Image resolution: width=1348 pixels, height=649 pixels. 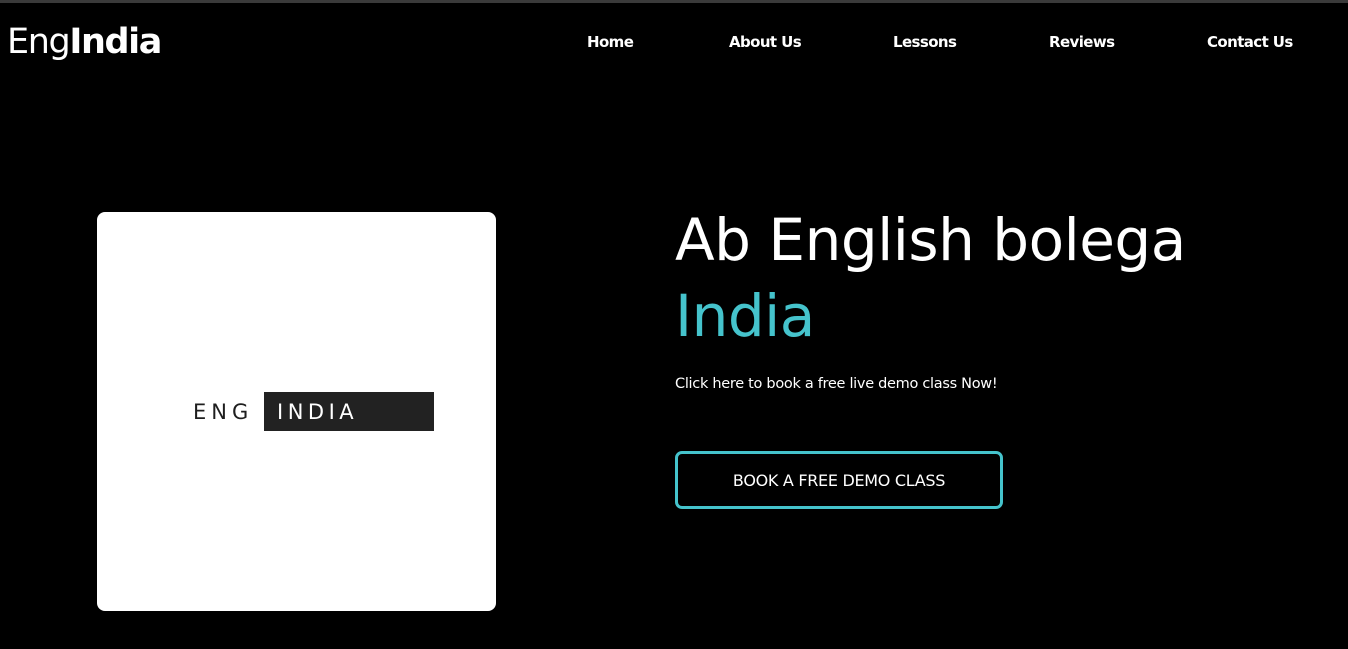 What do you see at coordinates (745, 316) in the screenshot?
I see `hero-title-accent: India` at bounding box center [745, 316].